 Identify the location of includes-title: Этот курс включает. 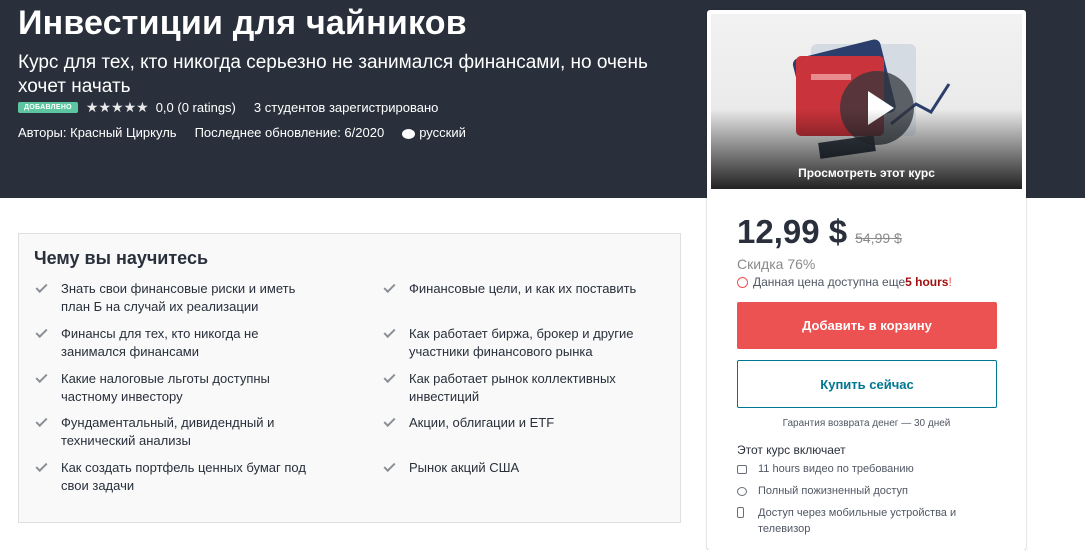
(791, 450).